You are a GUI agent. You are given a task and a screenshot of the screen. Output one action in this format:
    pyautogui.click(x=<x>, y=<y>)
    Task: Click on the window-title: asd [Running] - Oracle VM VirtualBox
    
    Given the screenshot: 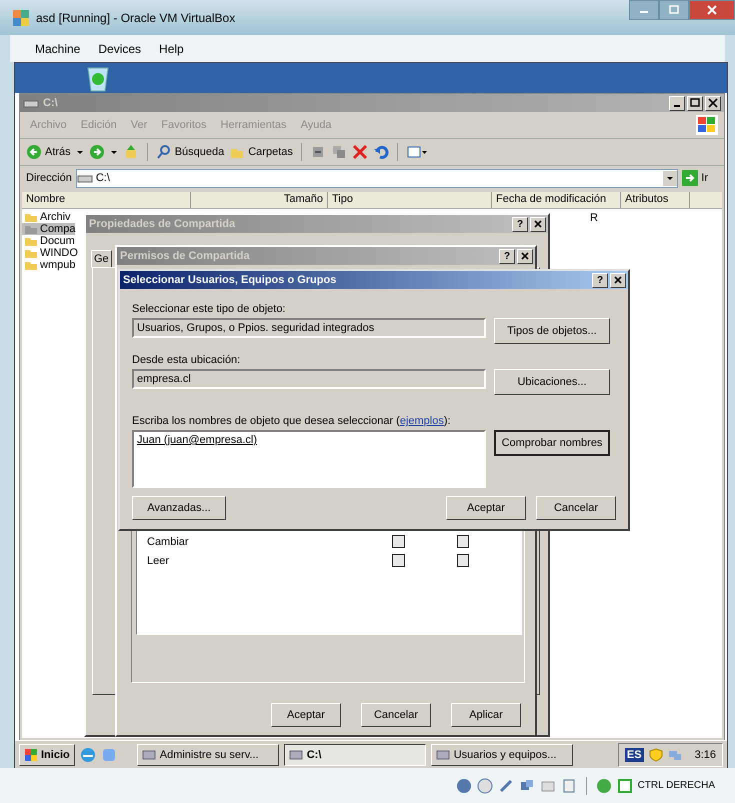 What is the action you would take?
    pyautogui.click(x=136, y=17)
    